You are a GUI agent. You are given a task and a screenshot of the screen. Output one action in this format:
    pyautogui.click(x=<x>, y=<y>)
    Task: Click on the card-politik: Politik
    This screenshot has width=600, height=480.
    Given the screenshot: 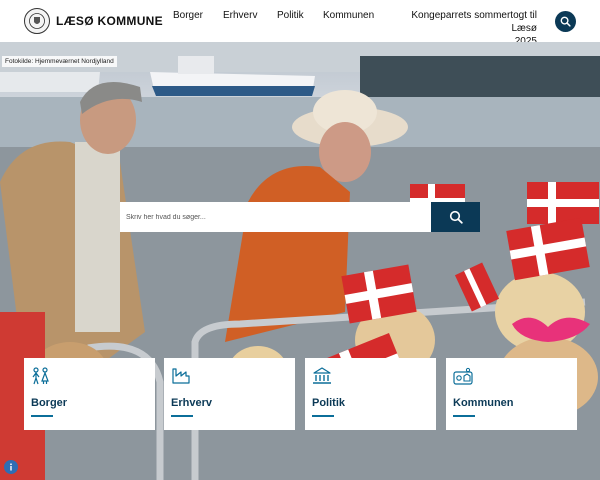 What is the action you would take?
    pyautogui.click(x=370, y=394)
    